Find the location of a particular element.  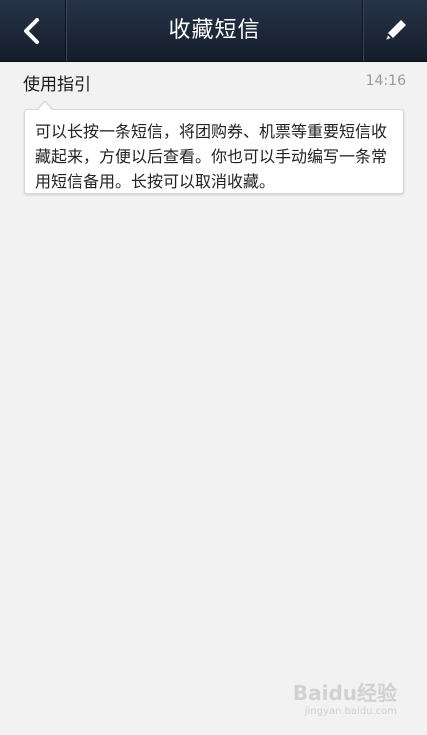

compose-button is located at coordinates (394, 30).